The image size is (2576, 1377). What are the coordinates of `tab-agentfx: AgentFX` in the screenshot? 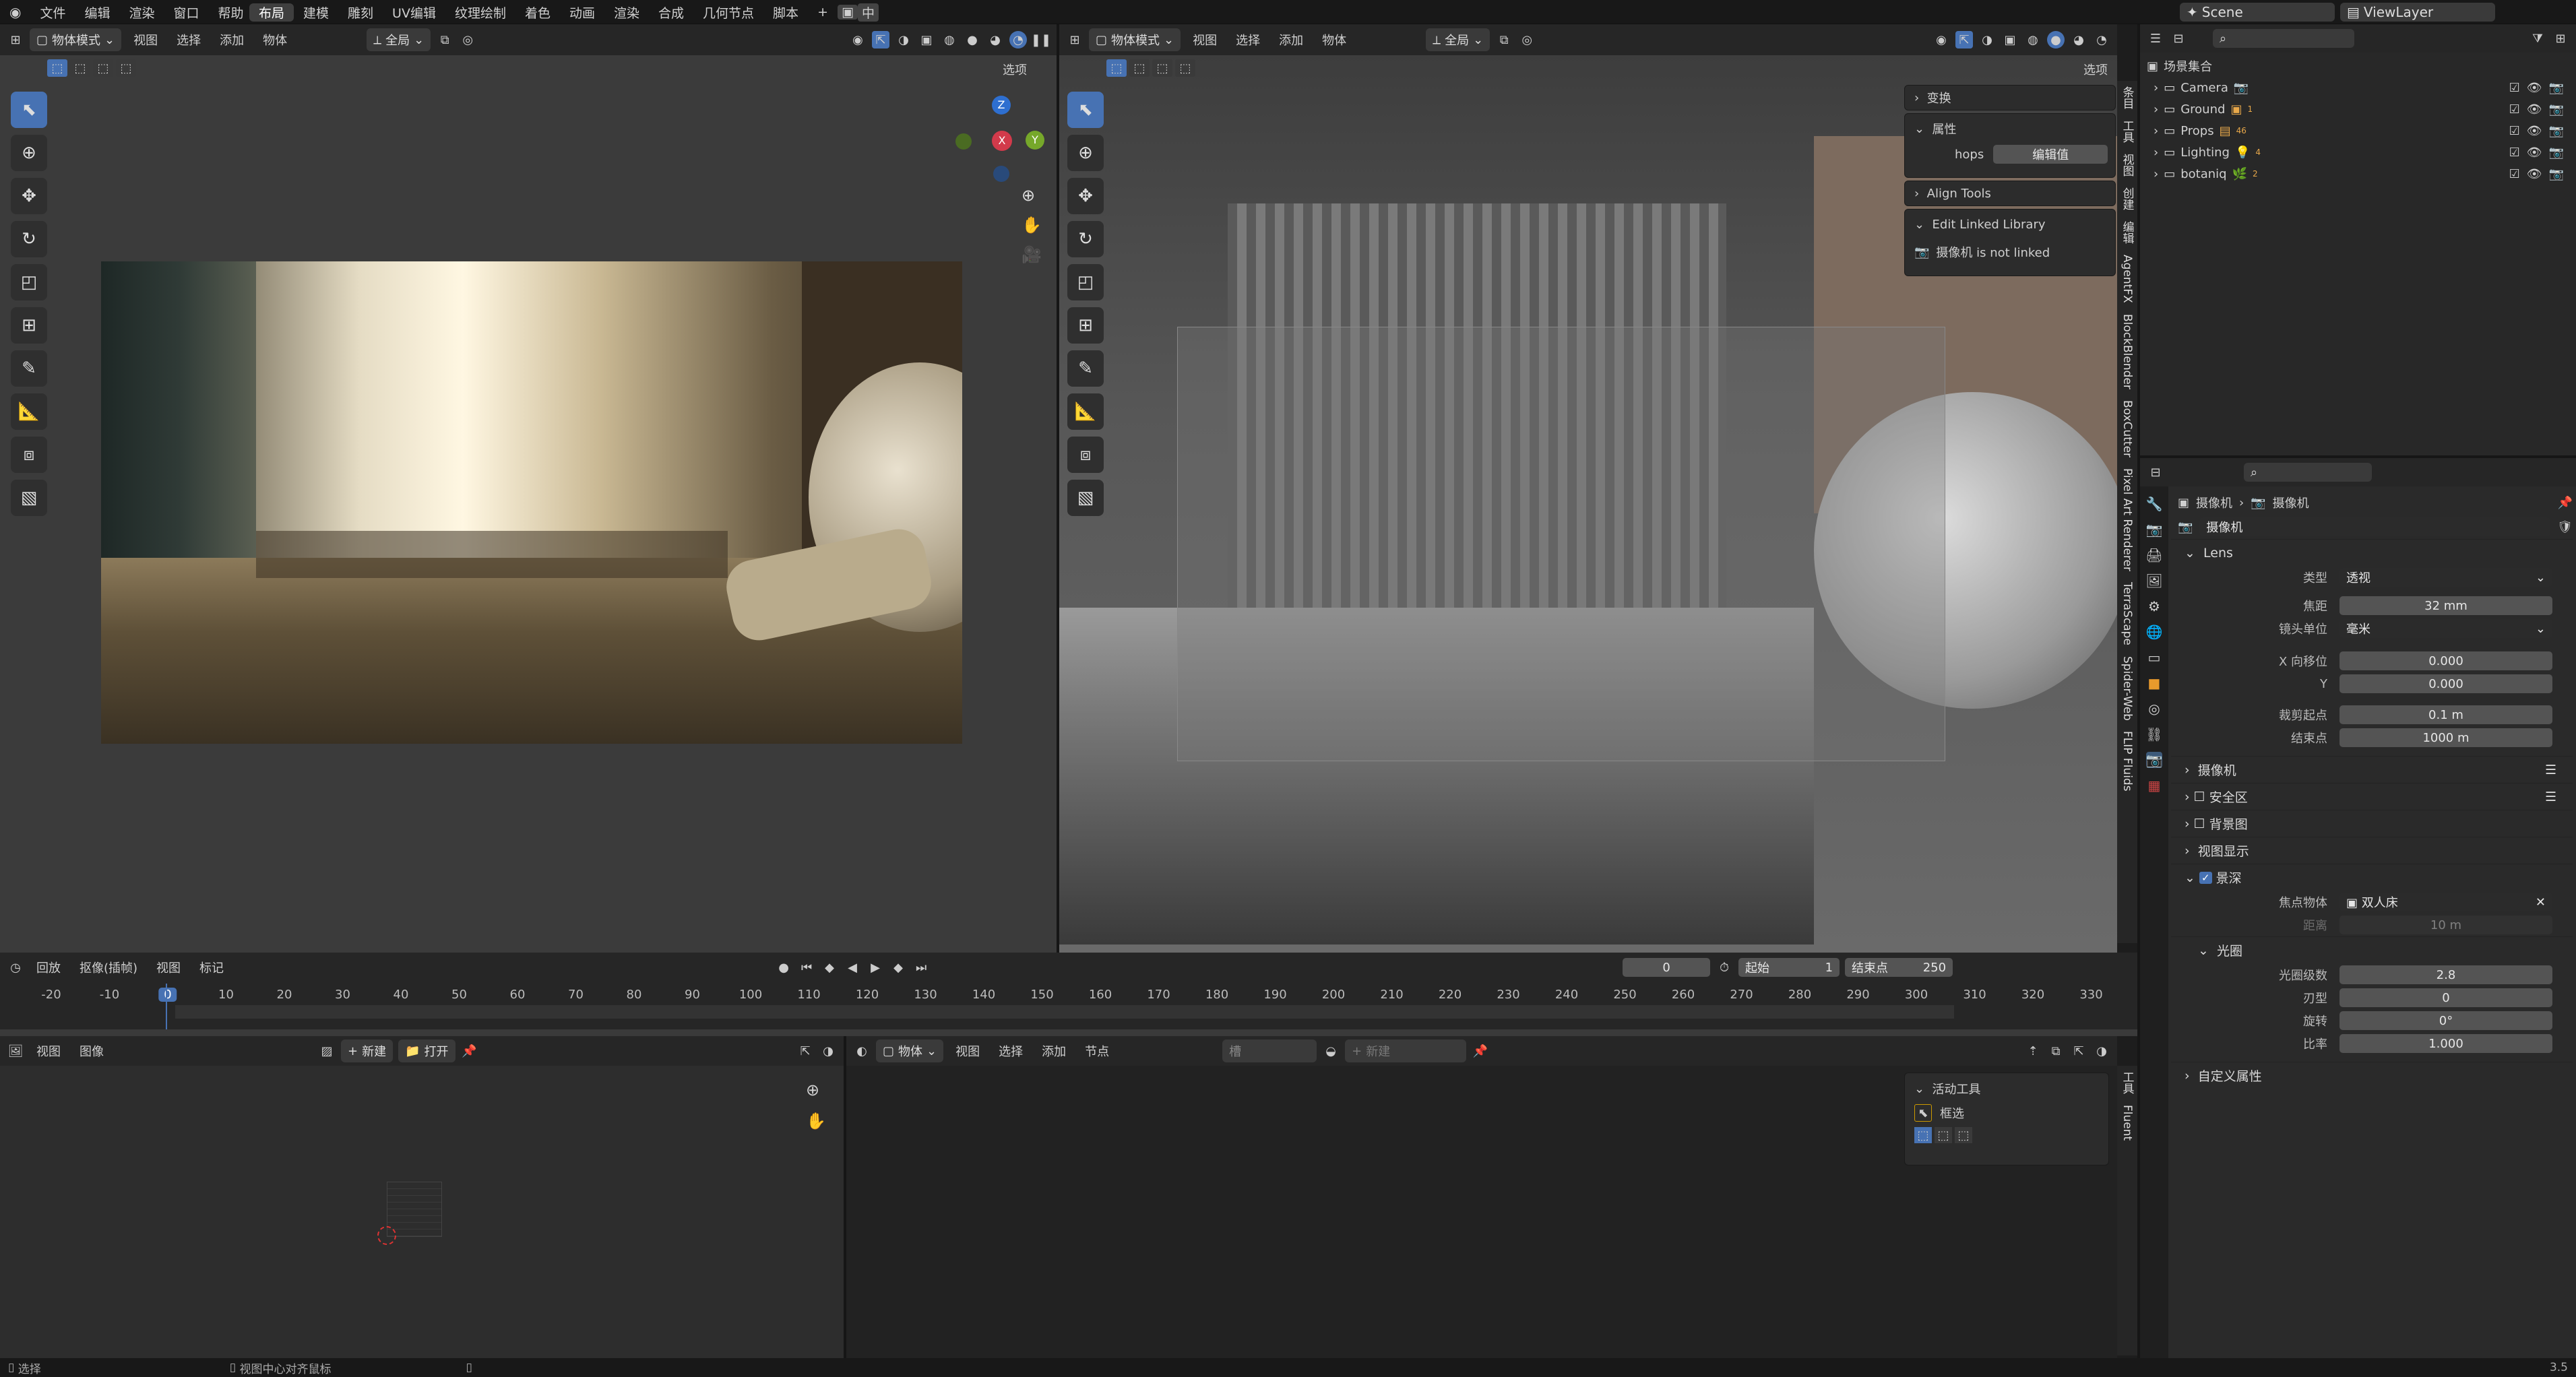 It's located at (2127, 279).